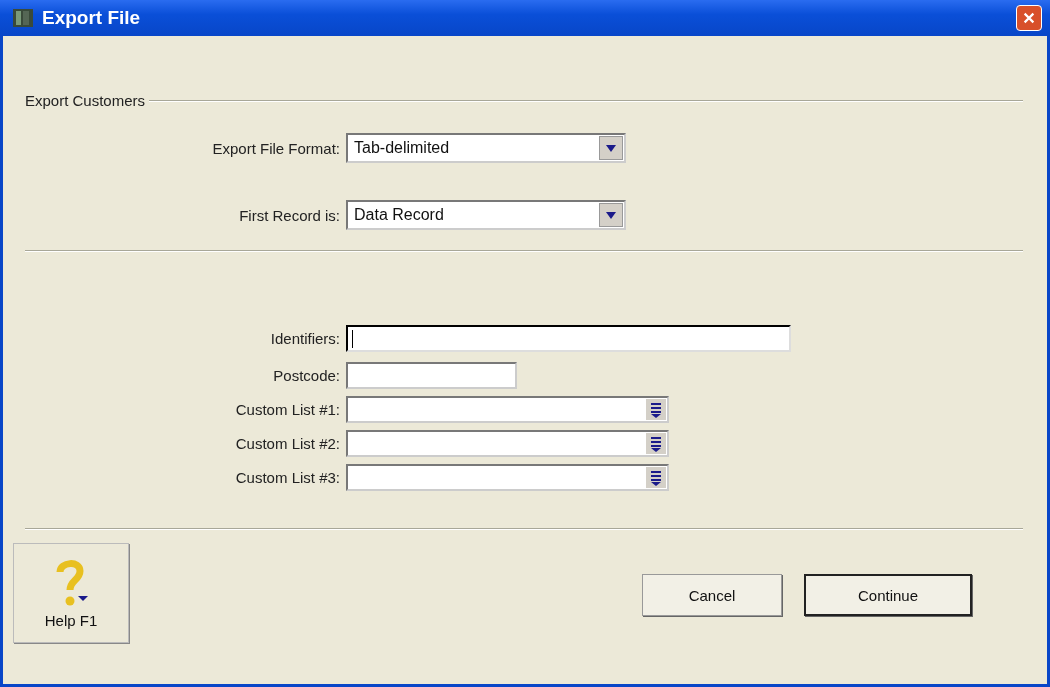 The image size is (1050, 687). Describe the element at coordinates (92, 18) in the screenshot. I see `window-title: Export File` at that location.